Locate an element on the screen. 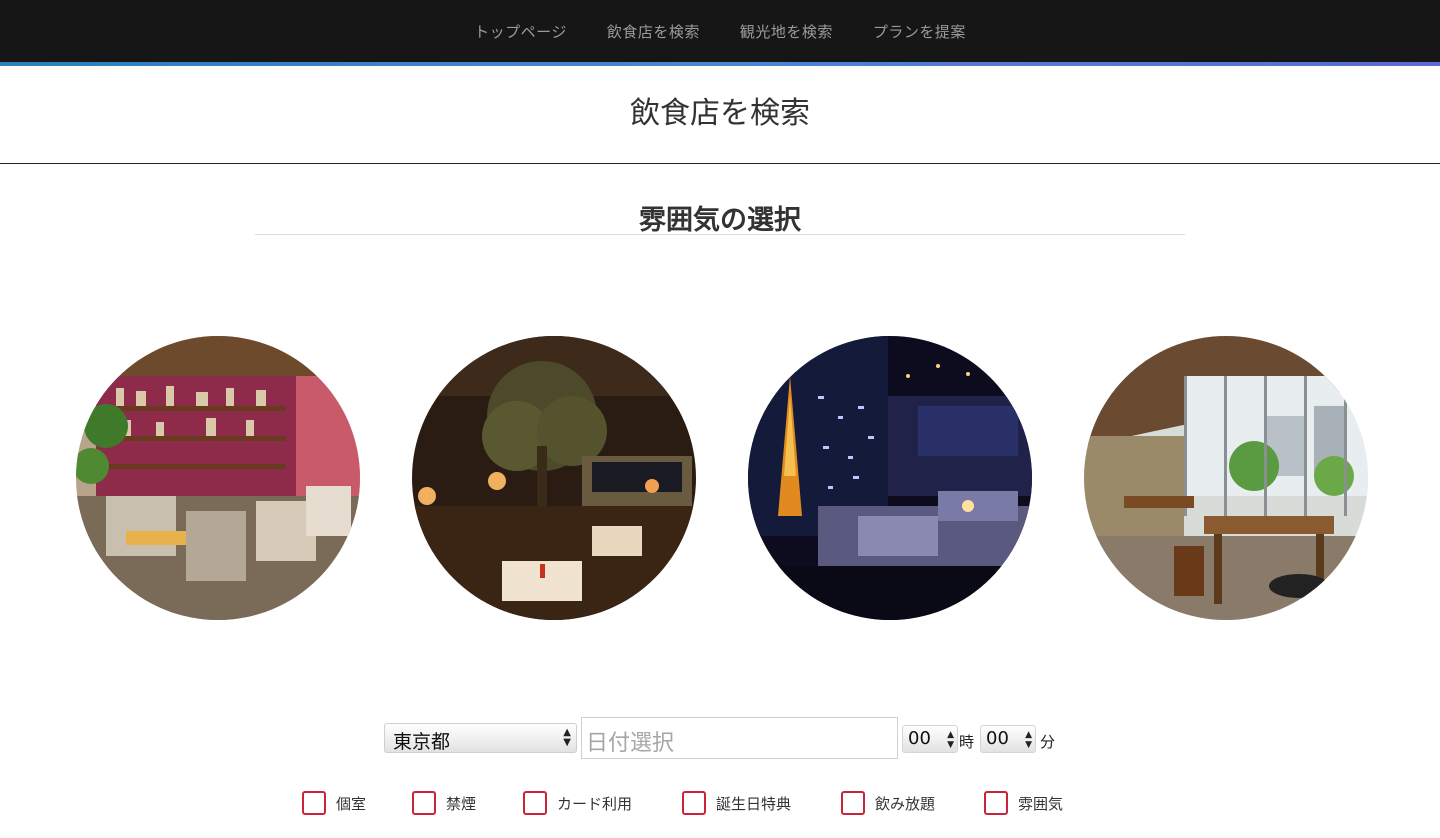  prefecture-value: 東京都 is located at coordinates (422, 742).